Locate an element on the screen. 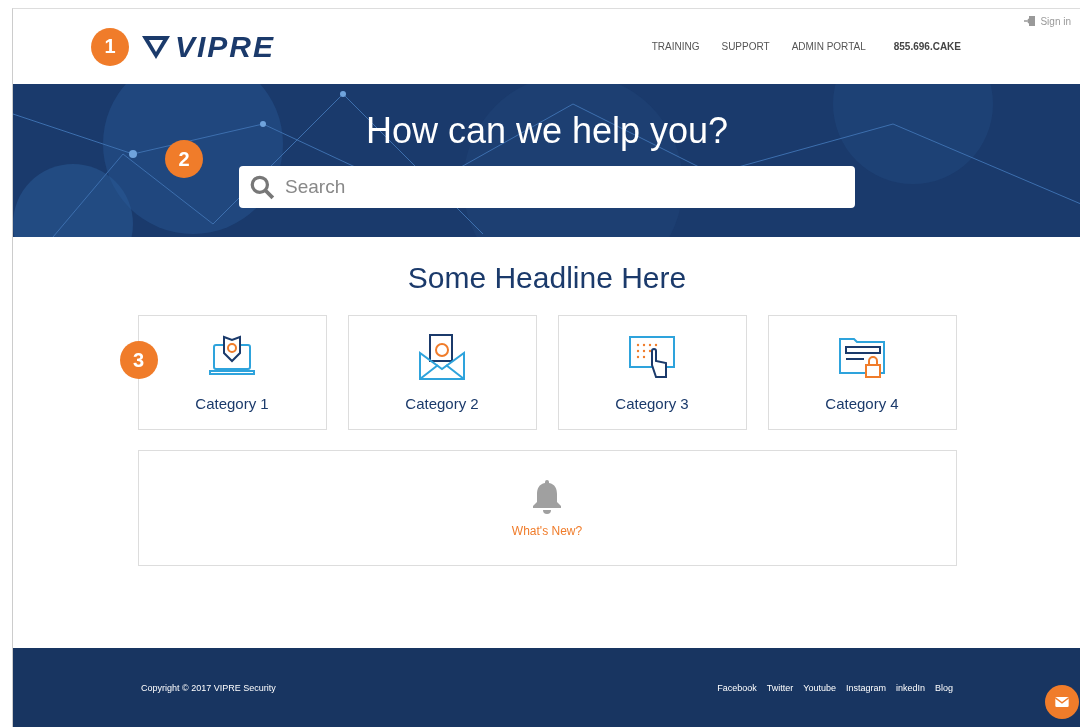  step-marker: 3 is located at coordinates (138, 360).